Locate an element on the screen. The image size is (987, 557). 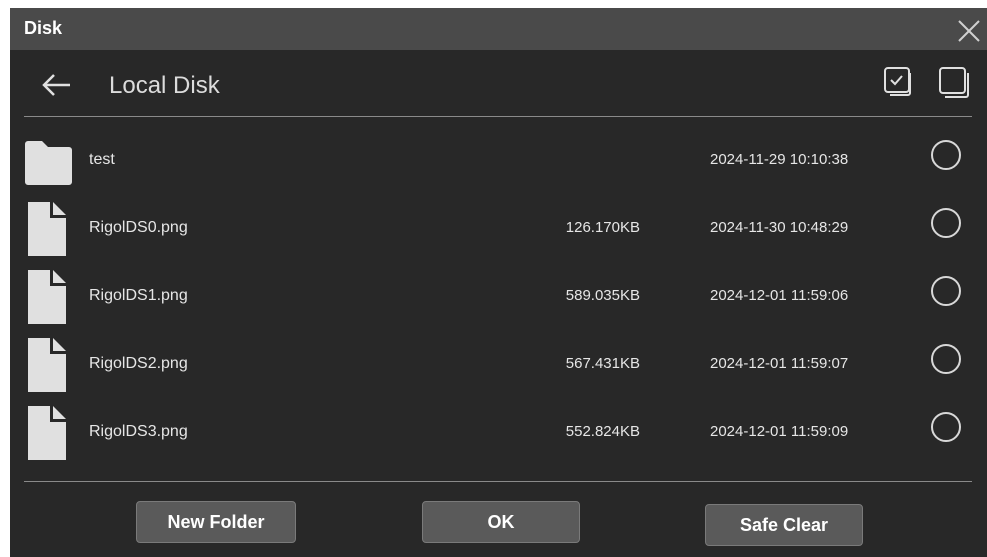
file-size: 552.824KB is located at coordinates (602, 431).